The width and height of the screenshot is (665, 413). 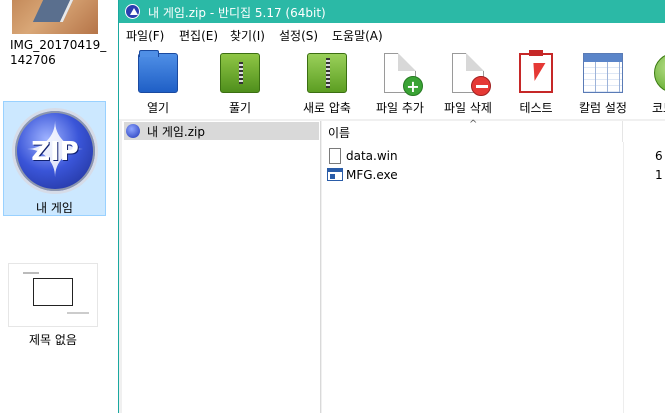 What do you see at coordinates (55, 35) in the screenshot?
I see `desktop-image-file: IMG_20170419_ 142706` at bounding box center [55, 35].